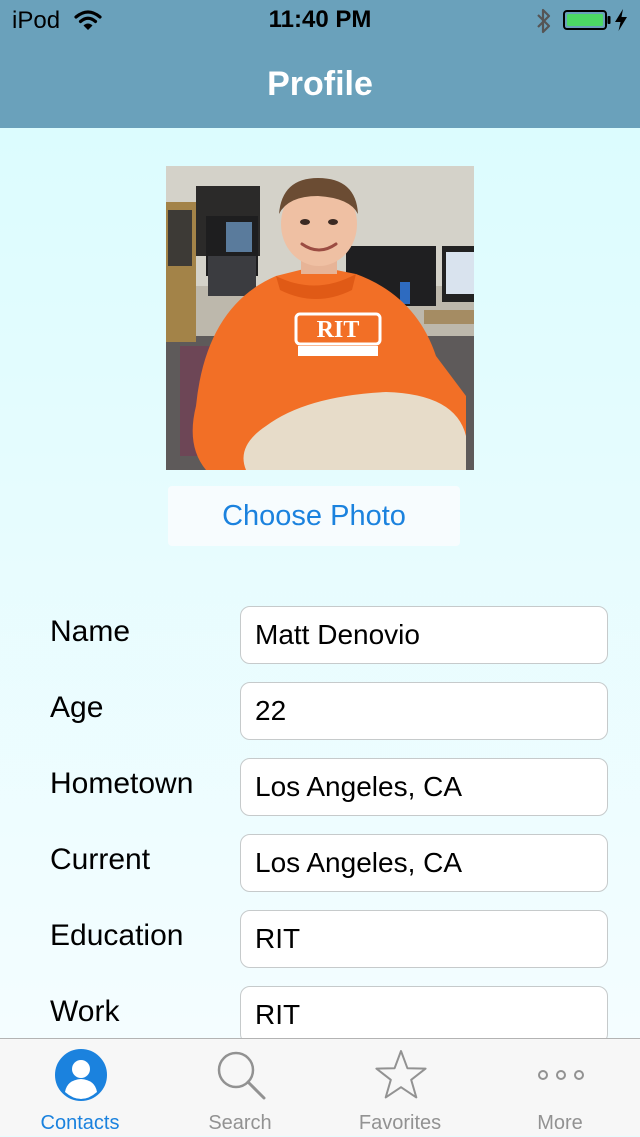  I want to click on tab-contacts: Contacts, so click(80, 1088).